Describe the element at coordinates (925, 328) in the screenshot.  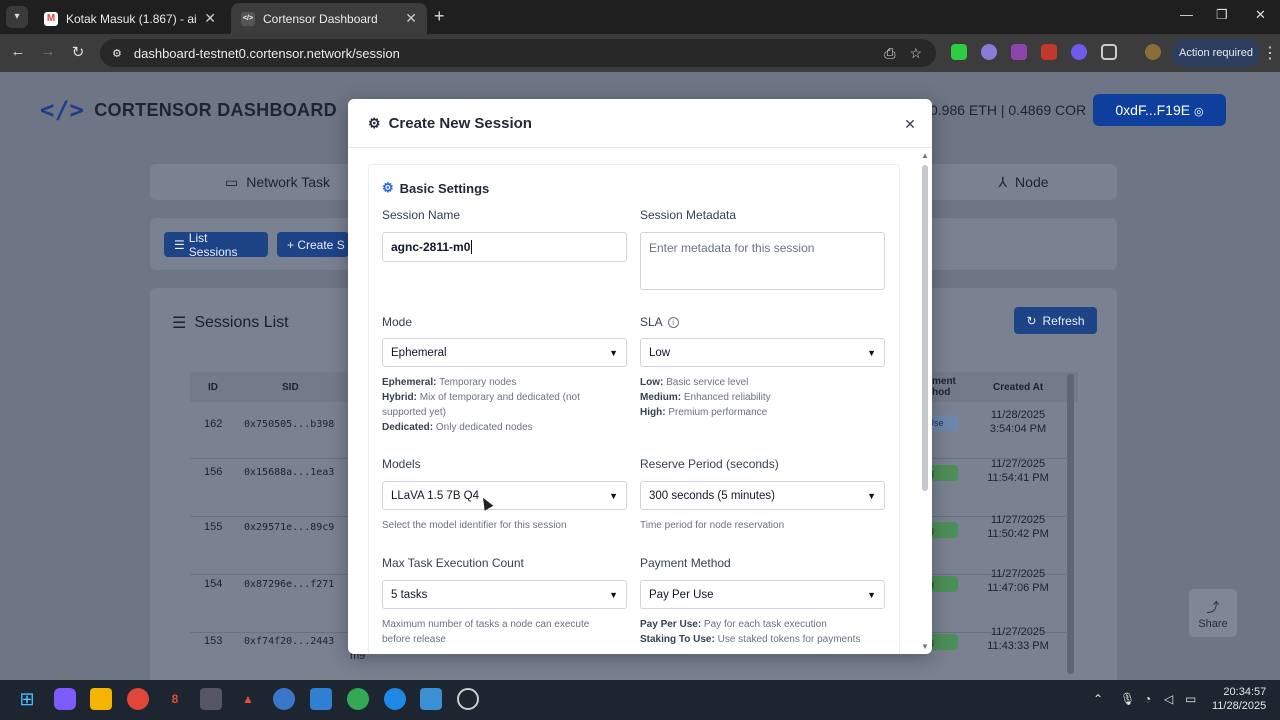
I see `modal-scrollbar` at that location.